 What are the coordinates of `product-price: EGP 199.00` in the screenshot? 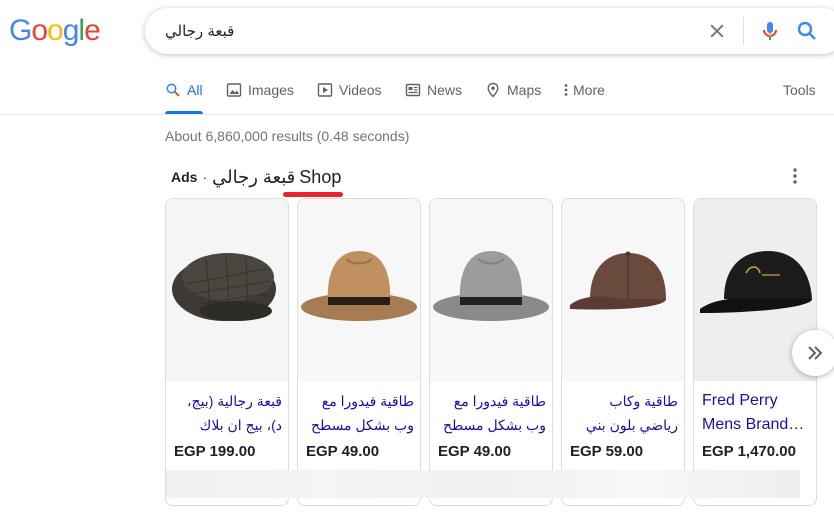 It's located at (215, 451).